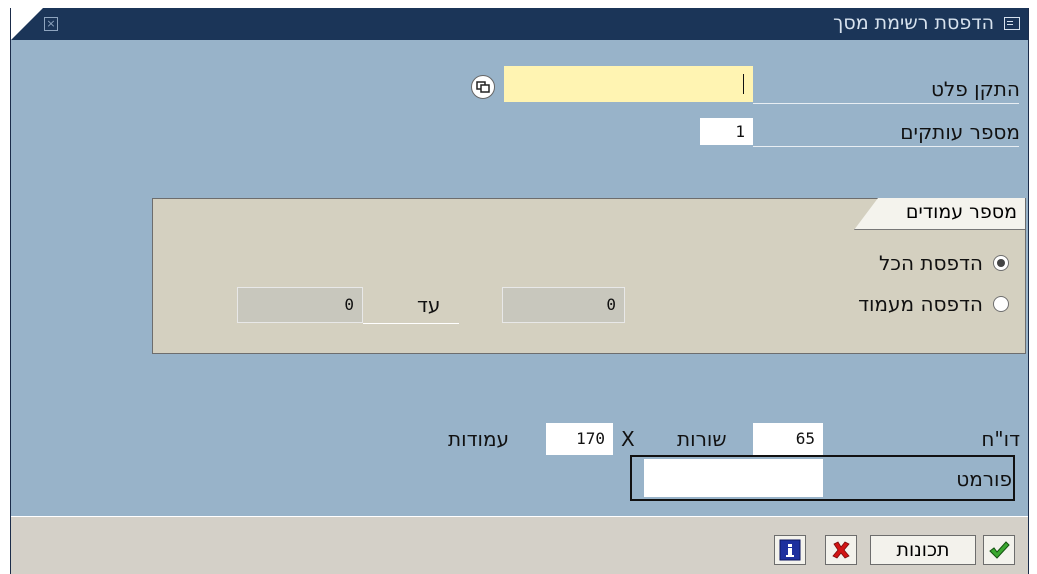 The image size is (1037, 574). Describe the element at coordinates (1001, 263) in the screenshot. I see `print-all-radio` at that location.